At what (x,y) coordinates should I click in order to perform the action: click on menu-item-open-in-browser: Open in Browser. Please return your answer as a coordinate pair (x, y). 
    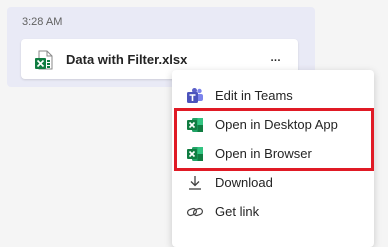
    Looking at the image, I should click on (273, 154).